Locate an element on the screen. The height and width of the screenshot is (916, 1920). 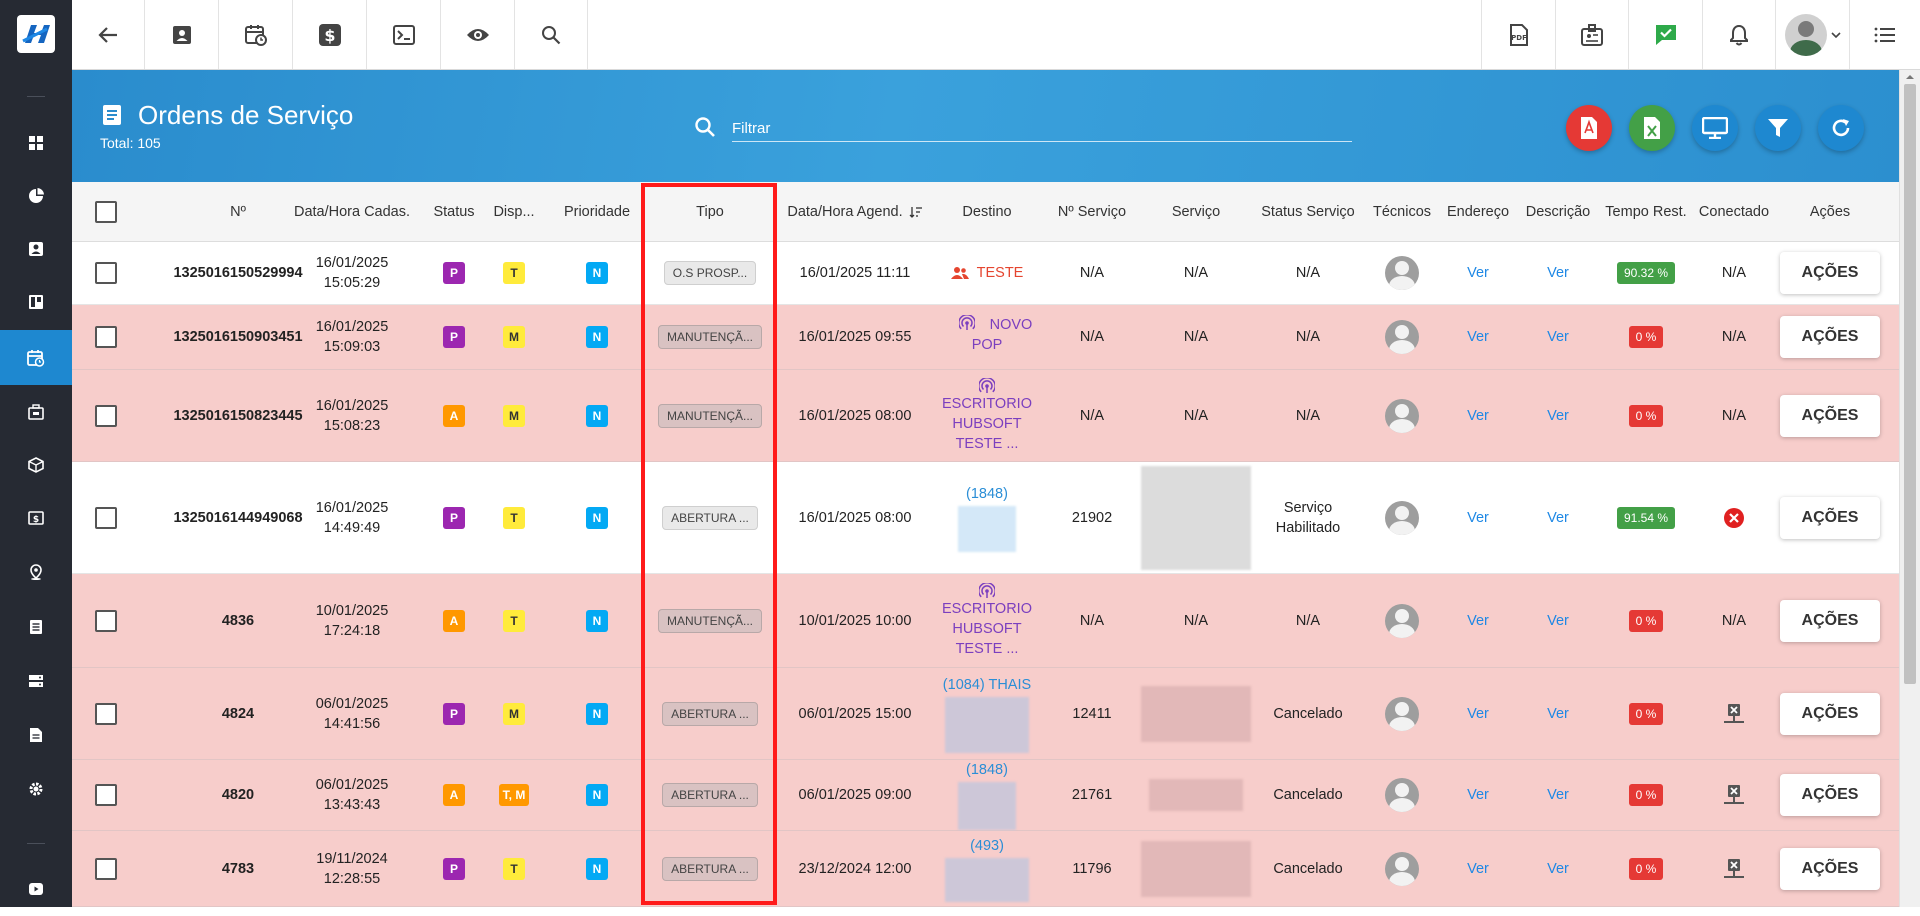
sidebar-file-icon is located at coordinates (36, 735).